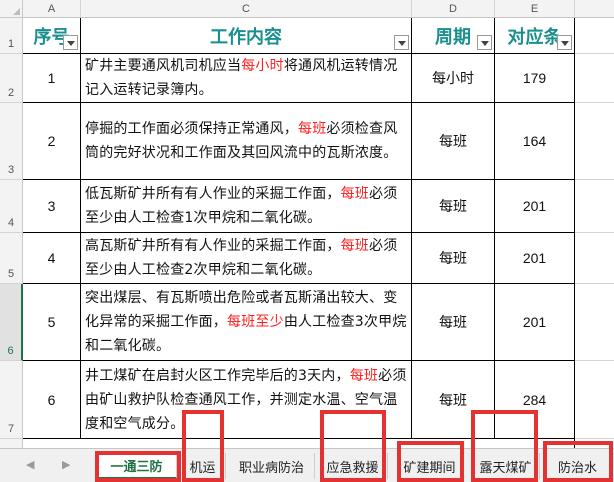  I want to click on header-content-label: 工作内容, so click(246, 37).